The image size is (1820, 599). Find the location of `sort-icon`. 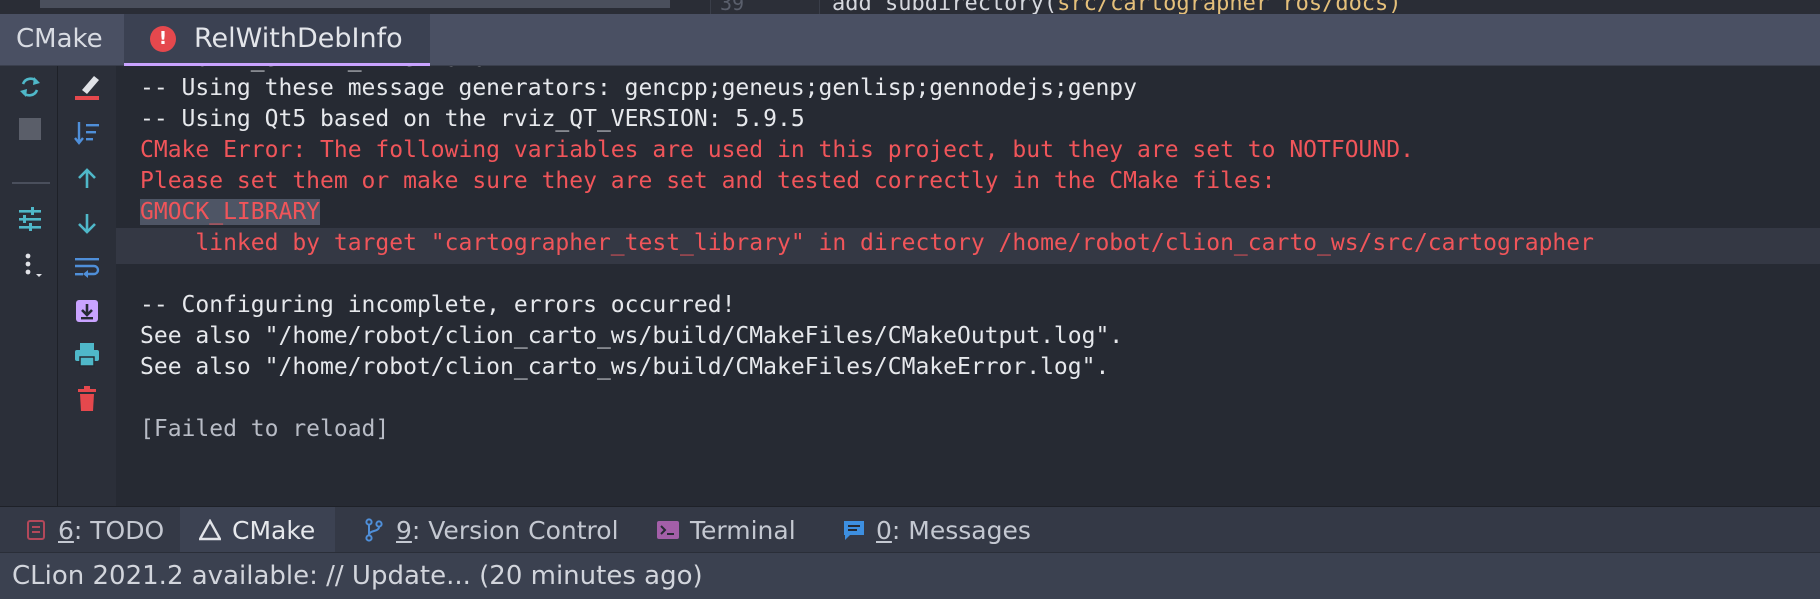

sort-icon is located at coordinates (87, 133).